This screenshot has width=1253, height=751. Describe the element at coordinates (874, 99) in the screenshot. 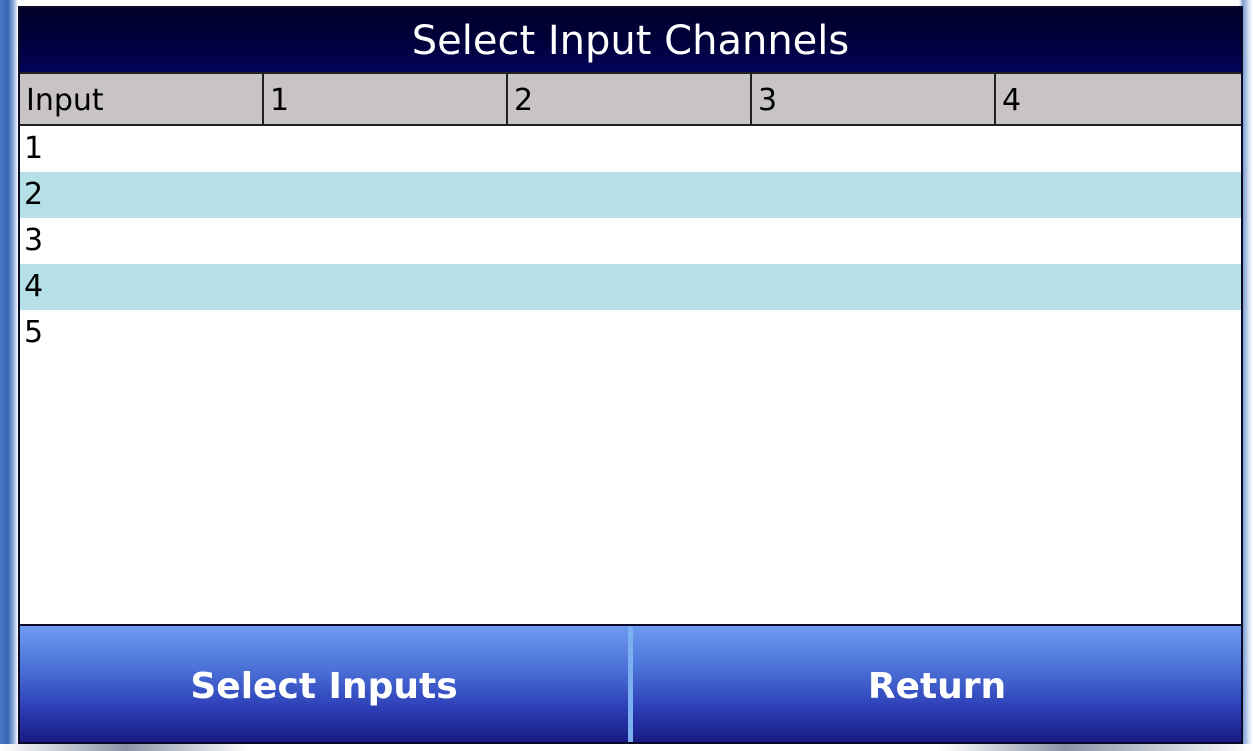

I see `column-header-3: 3` at that location.